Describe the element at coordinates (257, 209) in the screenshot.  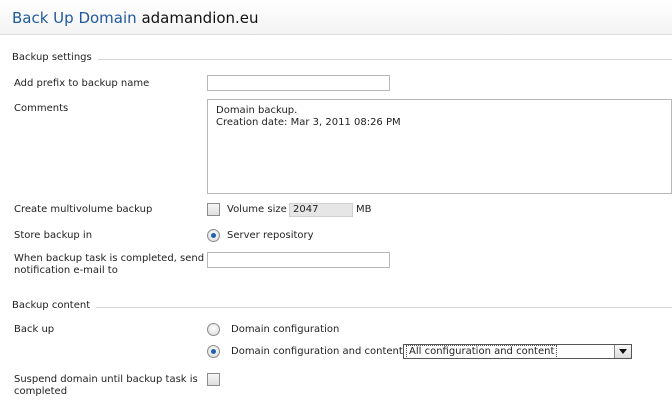
I see `volume-size-label: Volume size` at that location.